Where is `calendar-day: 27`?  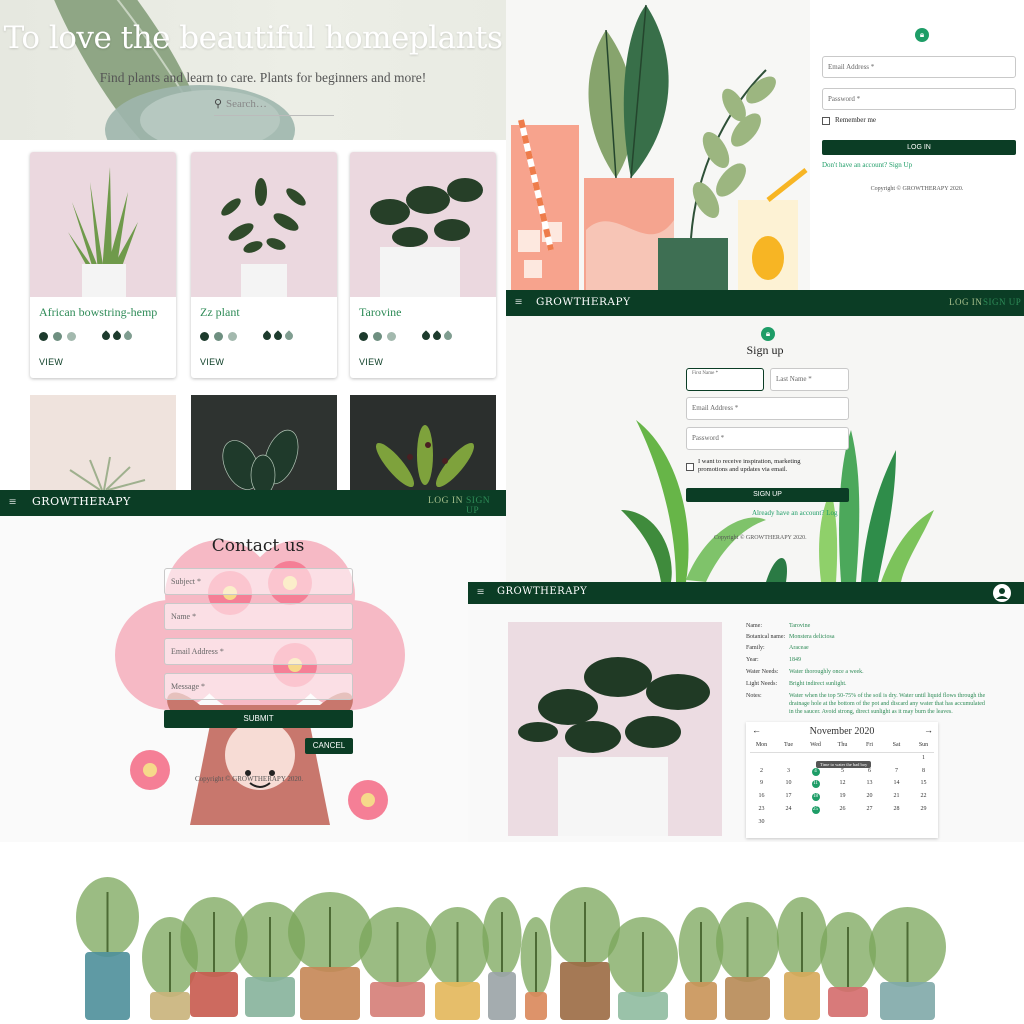 calendar-day: 27 is located at coordinates (869, 809).